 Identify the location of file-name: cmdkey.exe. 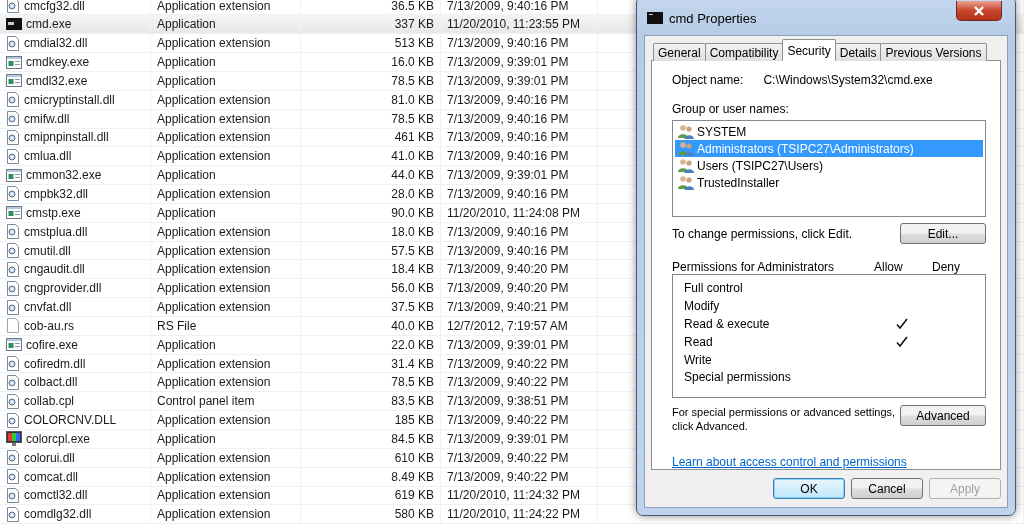
(58, 62).